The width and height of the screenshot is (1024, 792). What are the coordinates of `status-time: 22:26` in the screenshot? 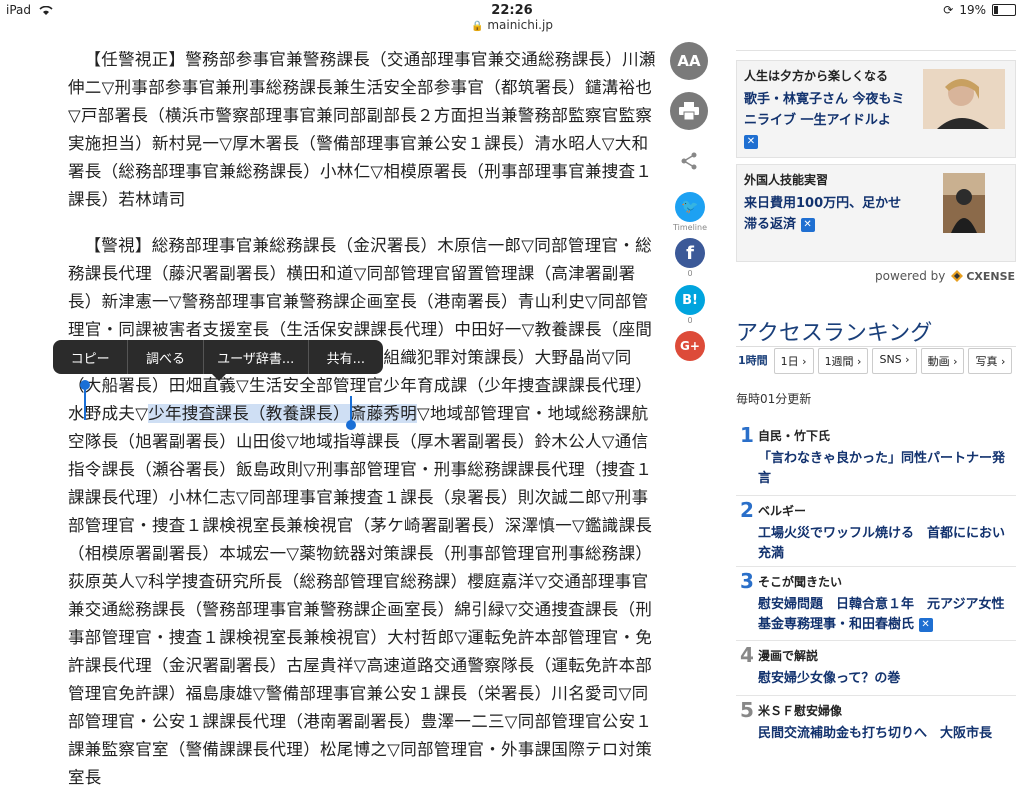 It's located at (512, 10).